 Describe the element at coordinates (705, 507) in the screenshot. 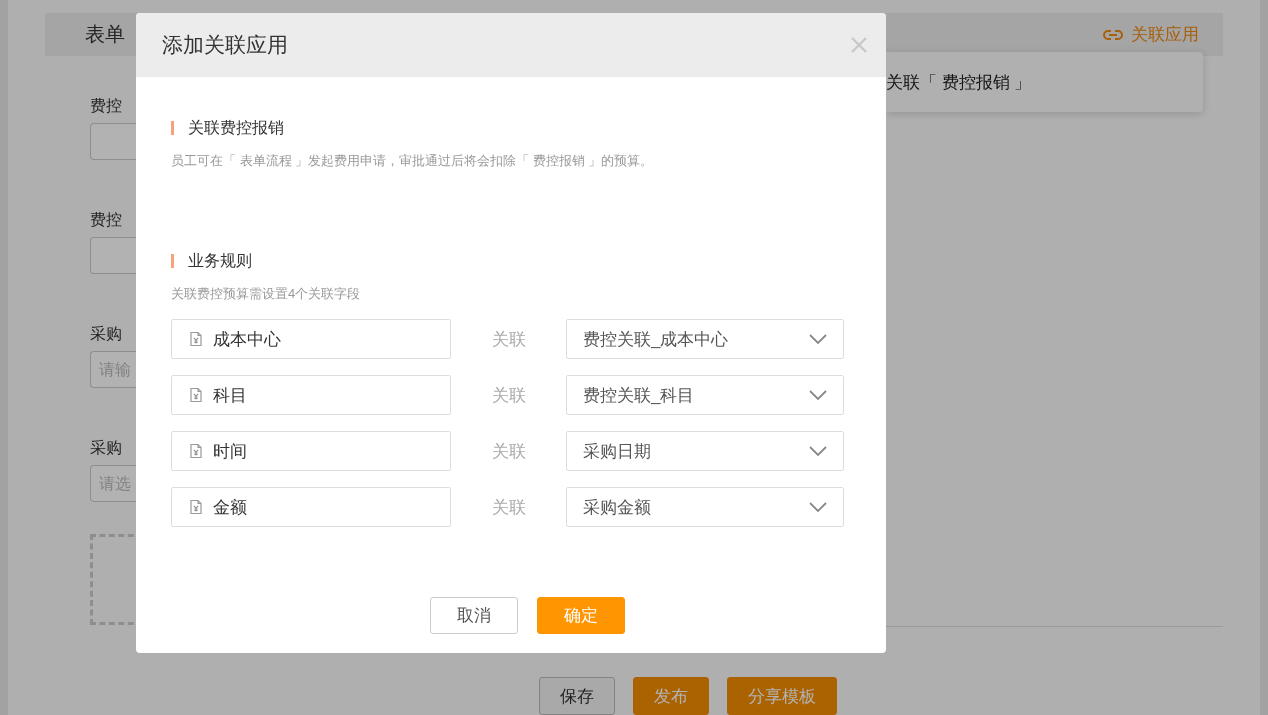

I see `select-field: 采购金额` at that location.